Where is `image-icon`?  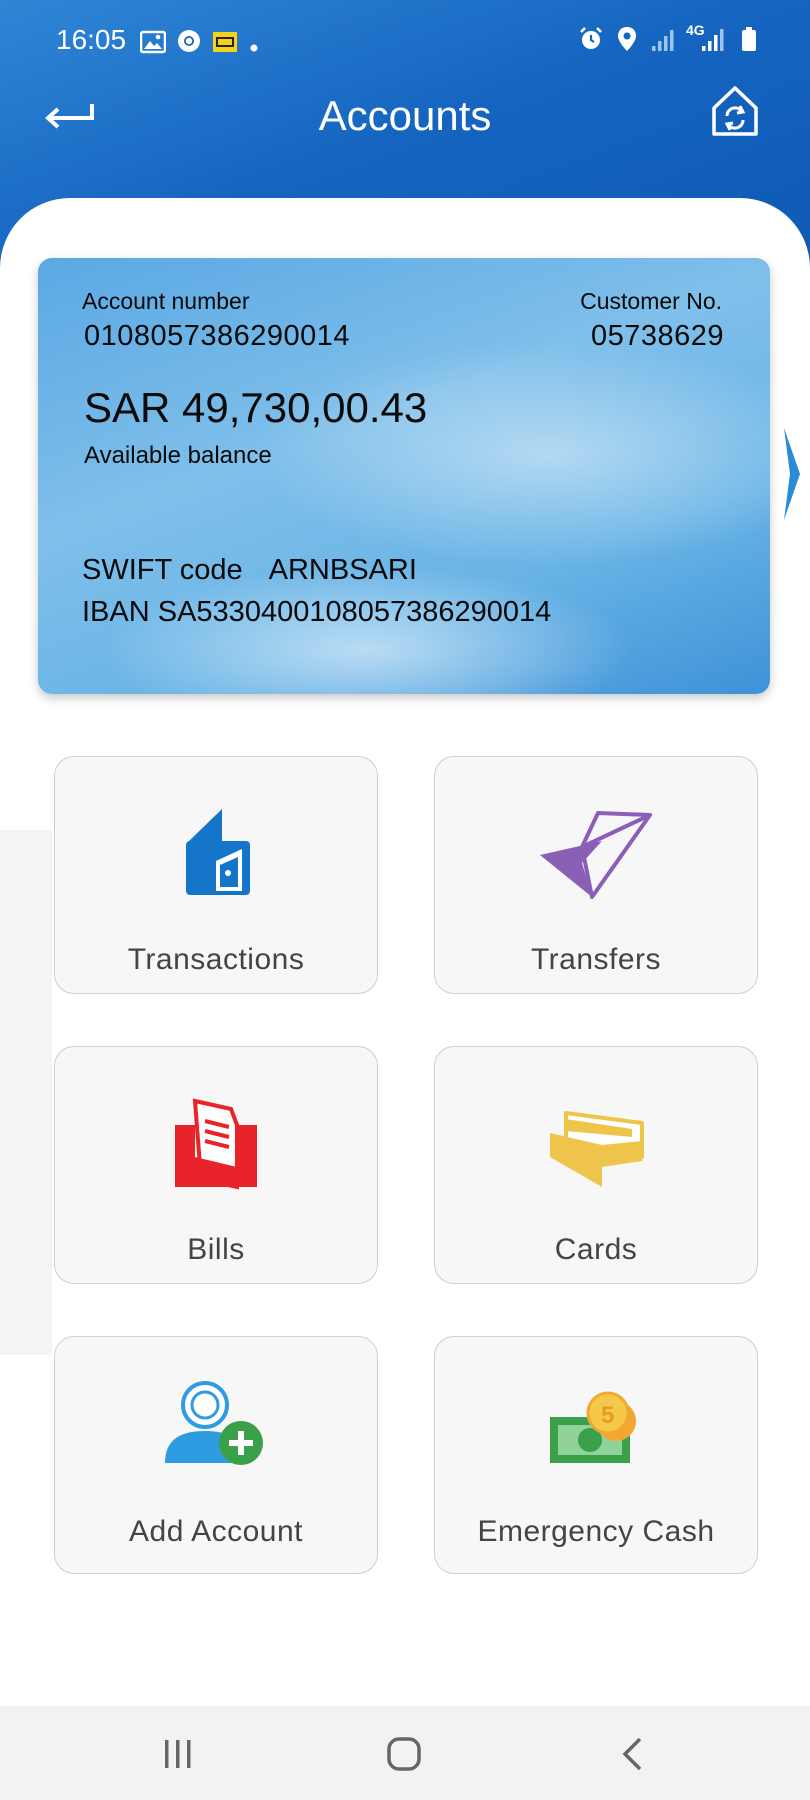
image-icon is located at coordinates (153, 45).